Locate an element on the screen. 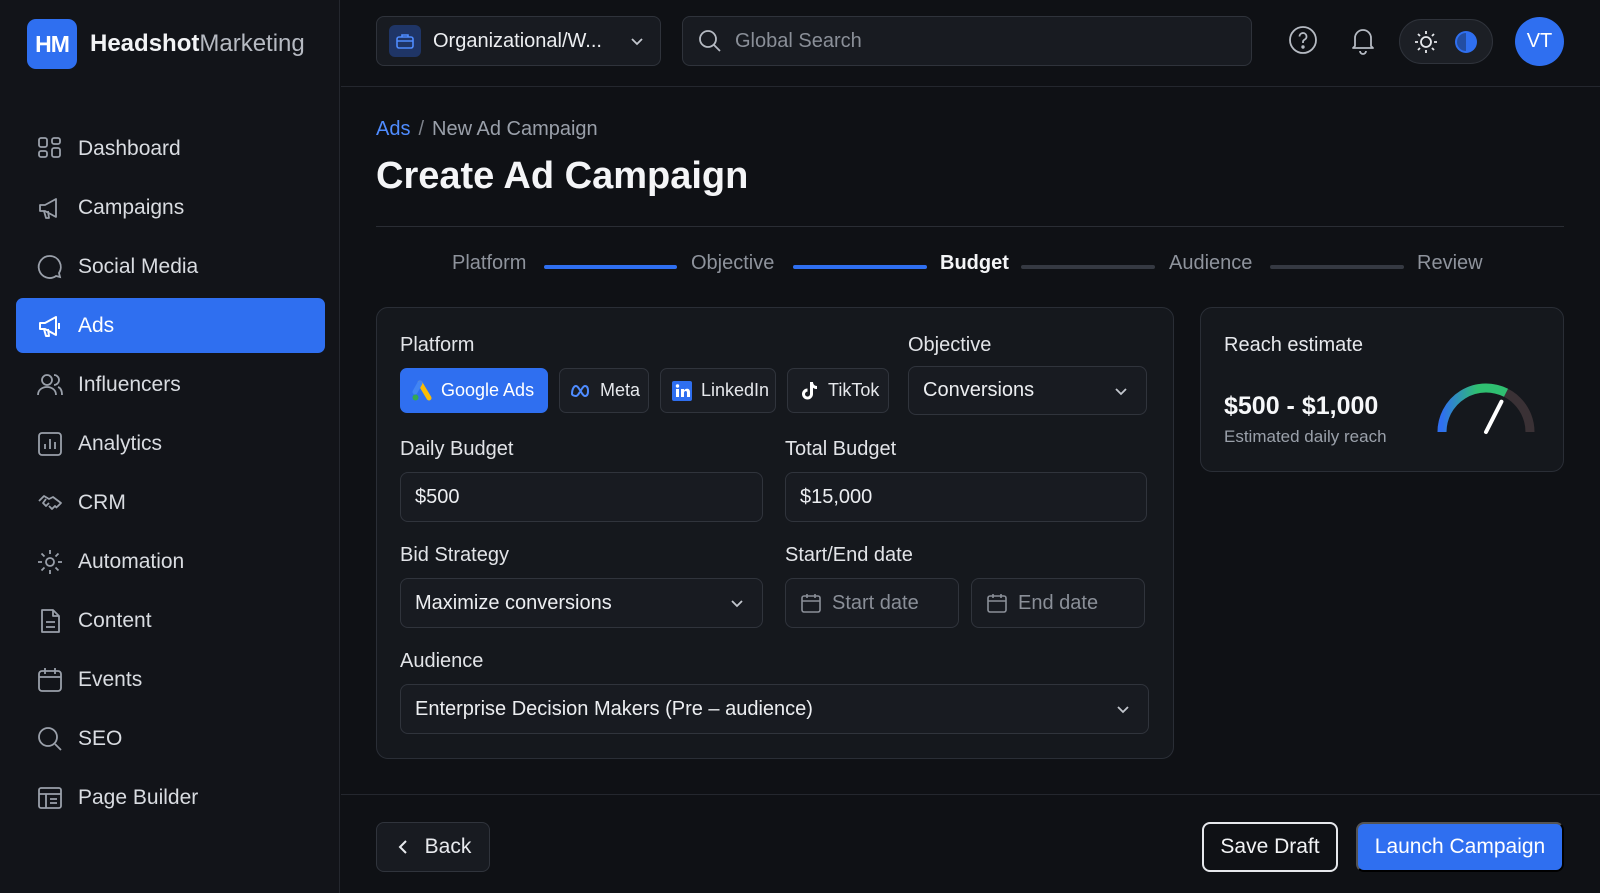 The width and height of the screenshot is (1600, 893). step-objective: Objective is located at coordinates (732, 263).